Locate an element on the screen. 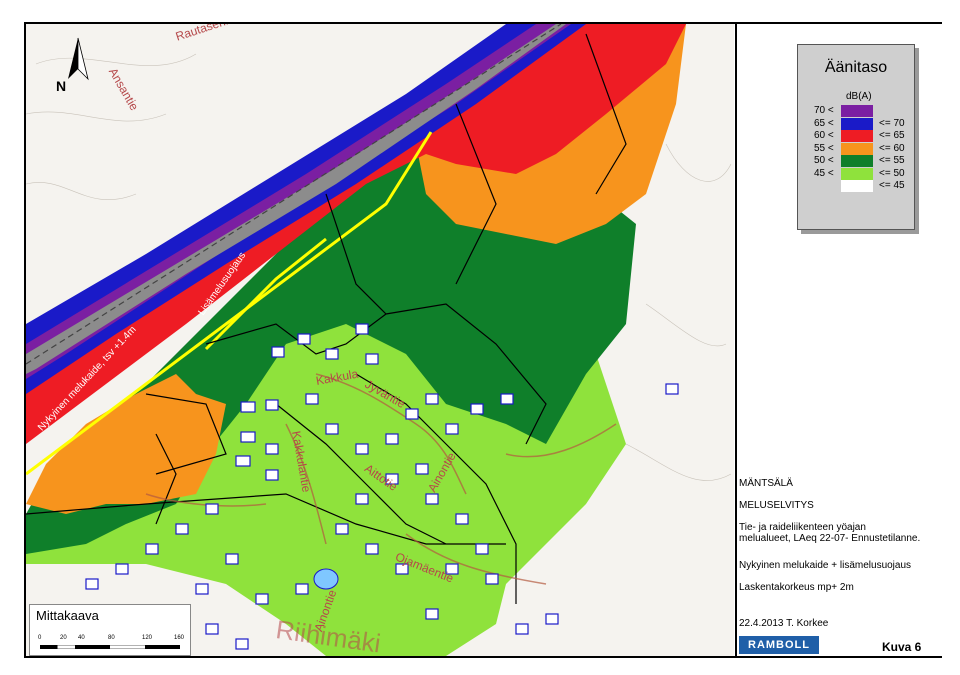 This screenshot has width=960, height=675. legend-row: 60 < <= 65 is located at coordinates (856, 136).